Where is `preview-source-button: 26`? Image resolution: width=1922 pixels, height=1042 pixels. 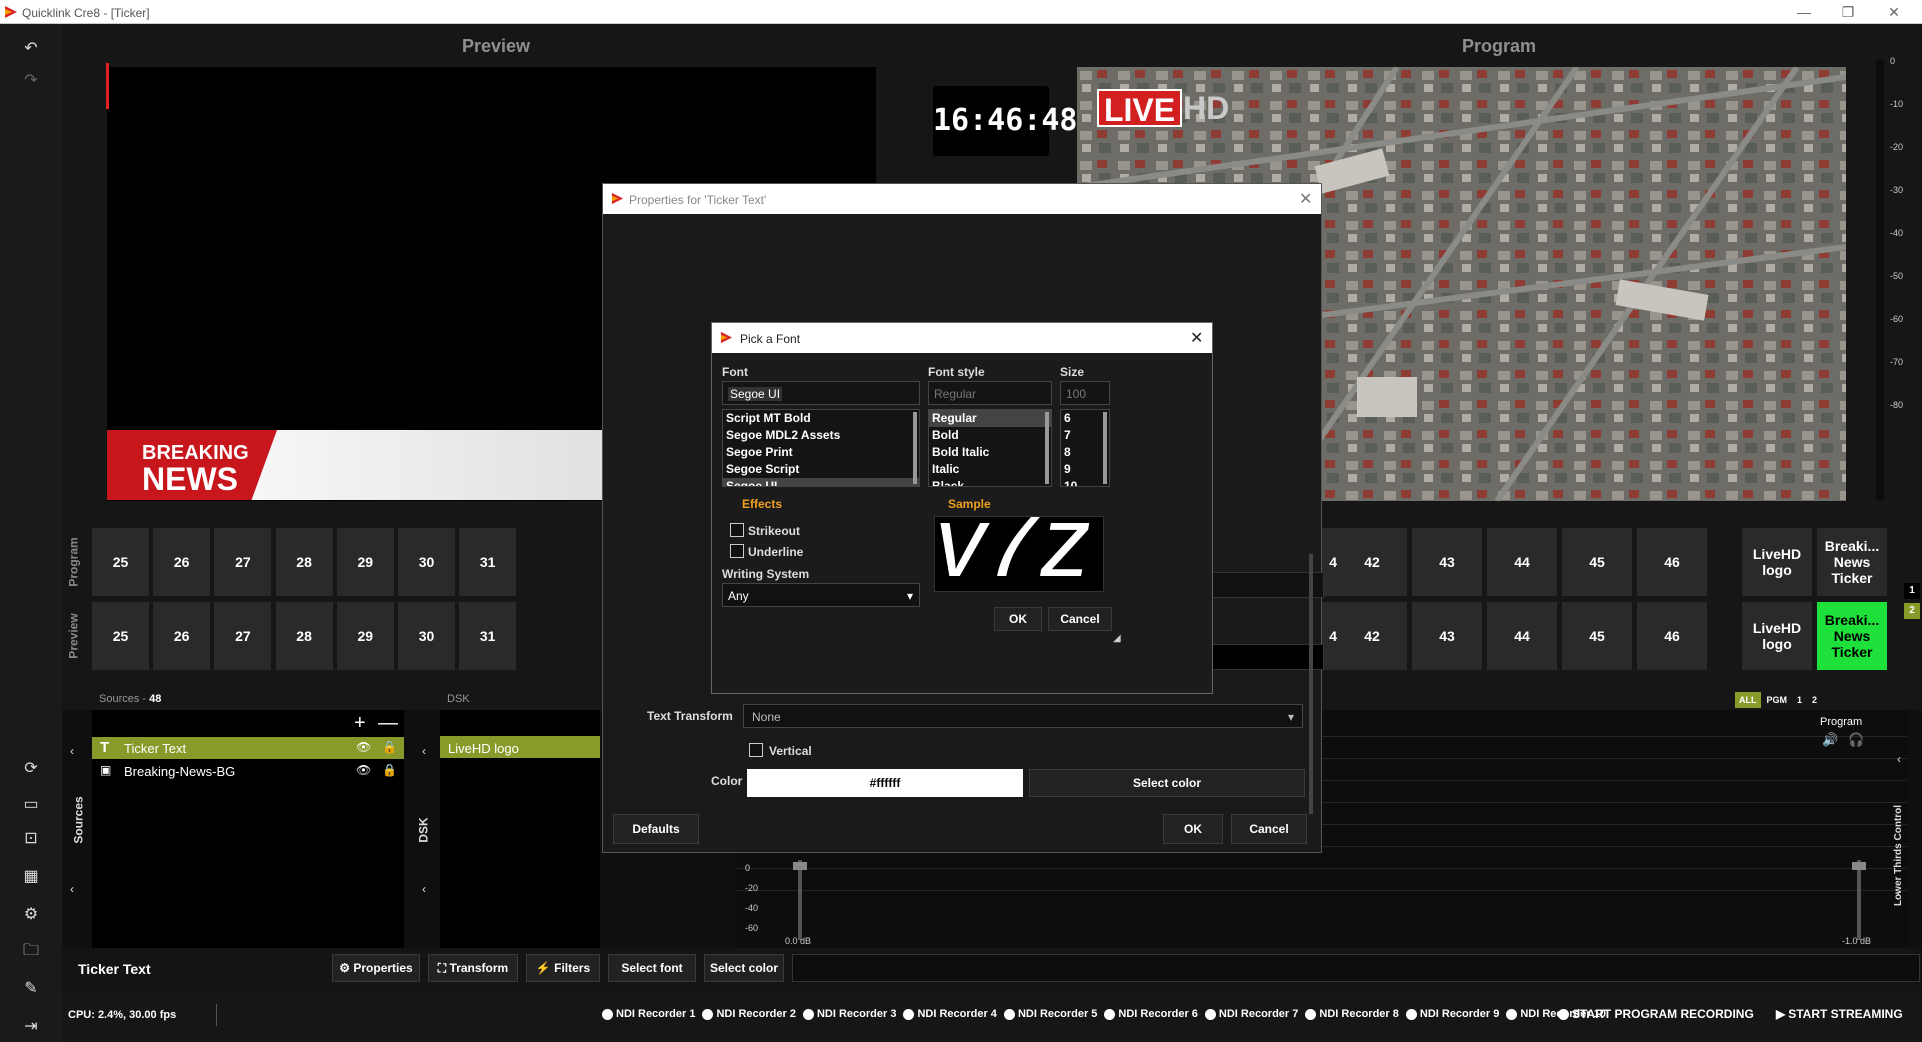 preview-source-button: 26 is located at coordinates (182, 636).